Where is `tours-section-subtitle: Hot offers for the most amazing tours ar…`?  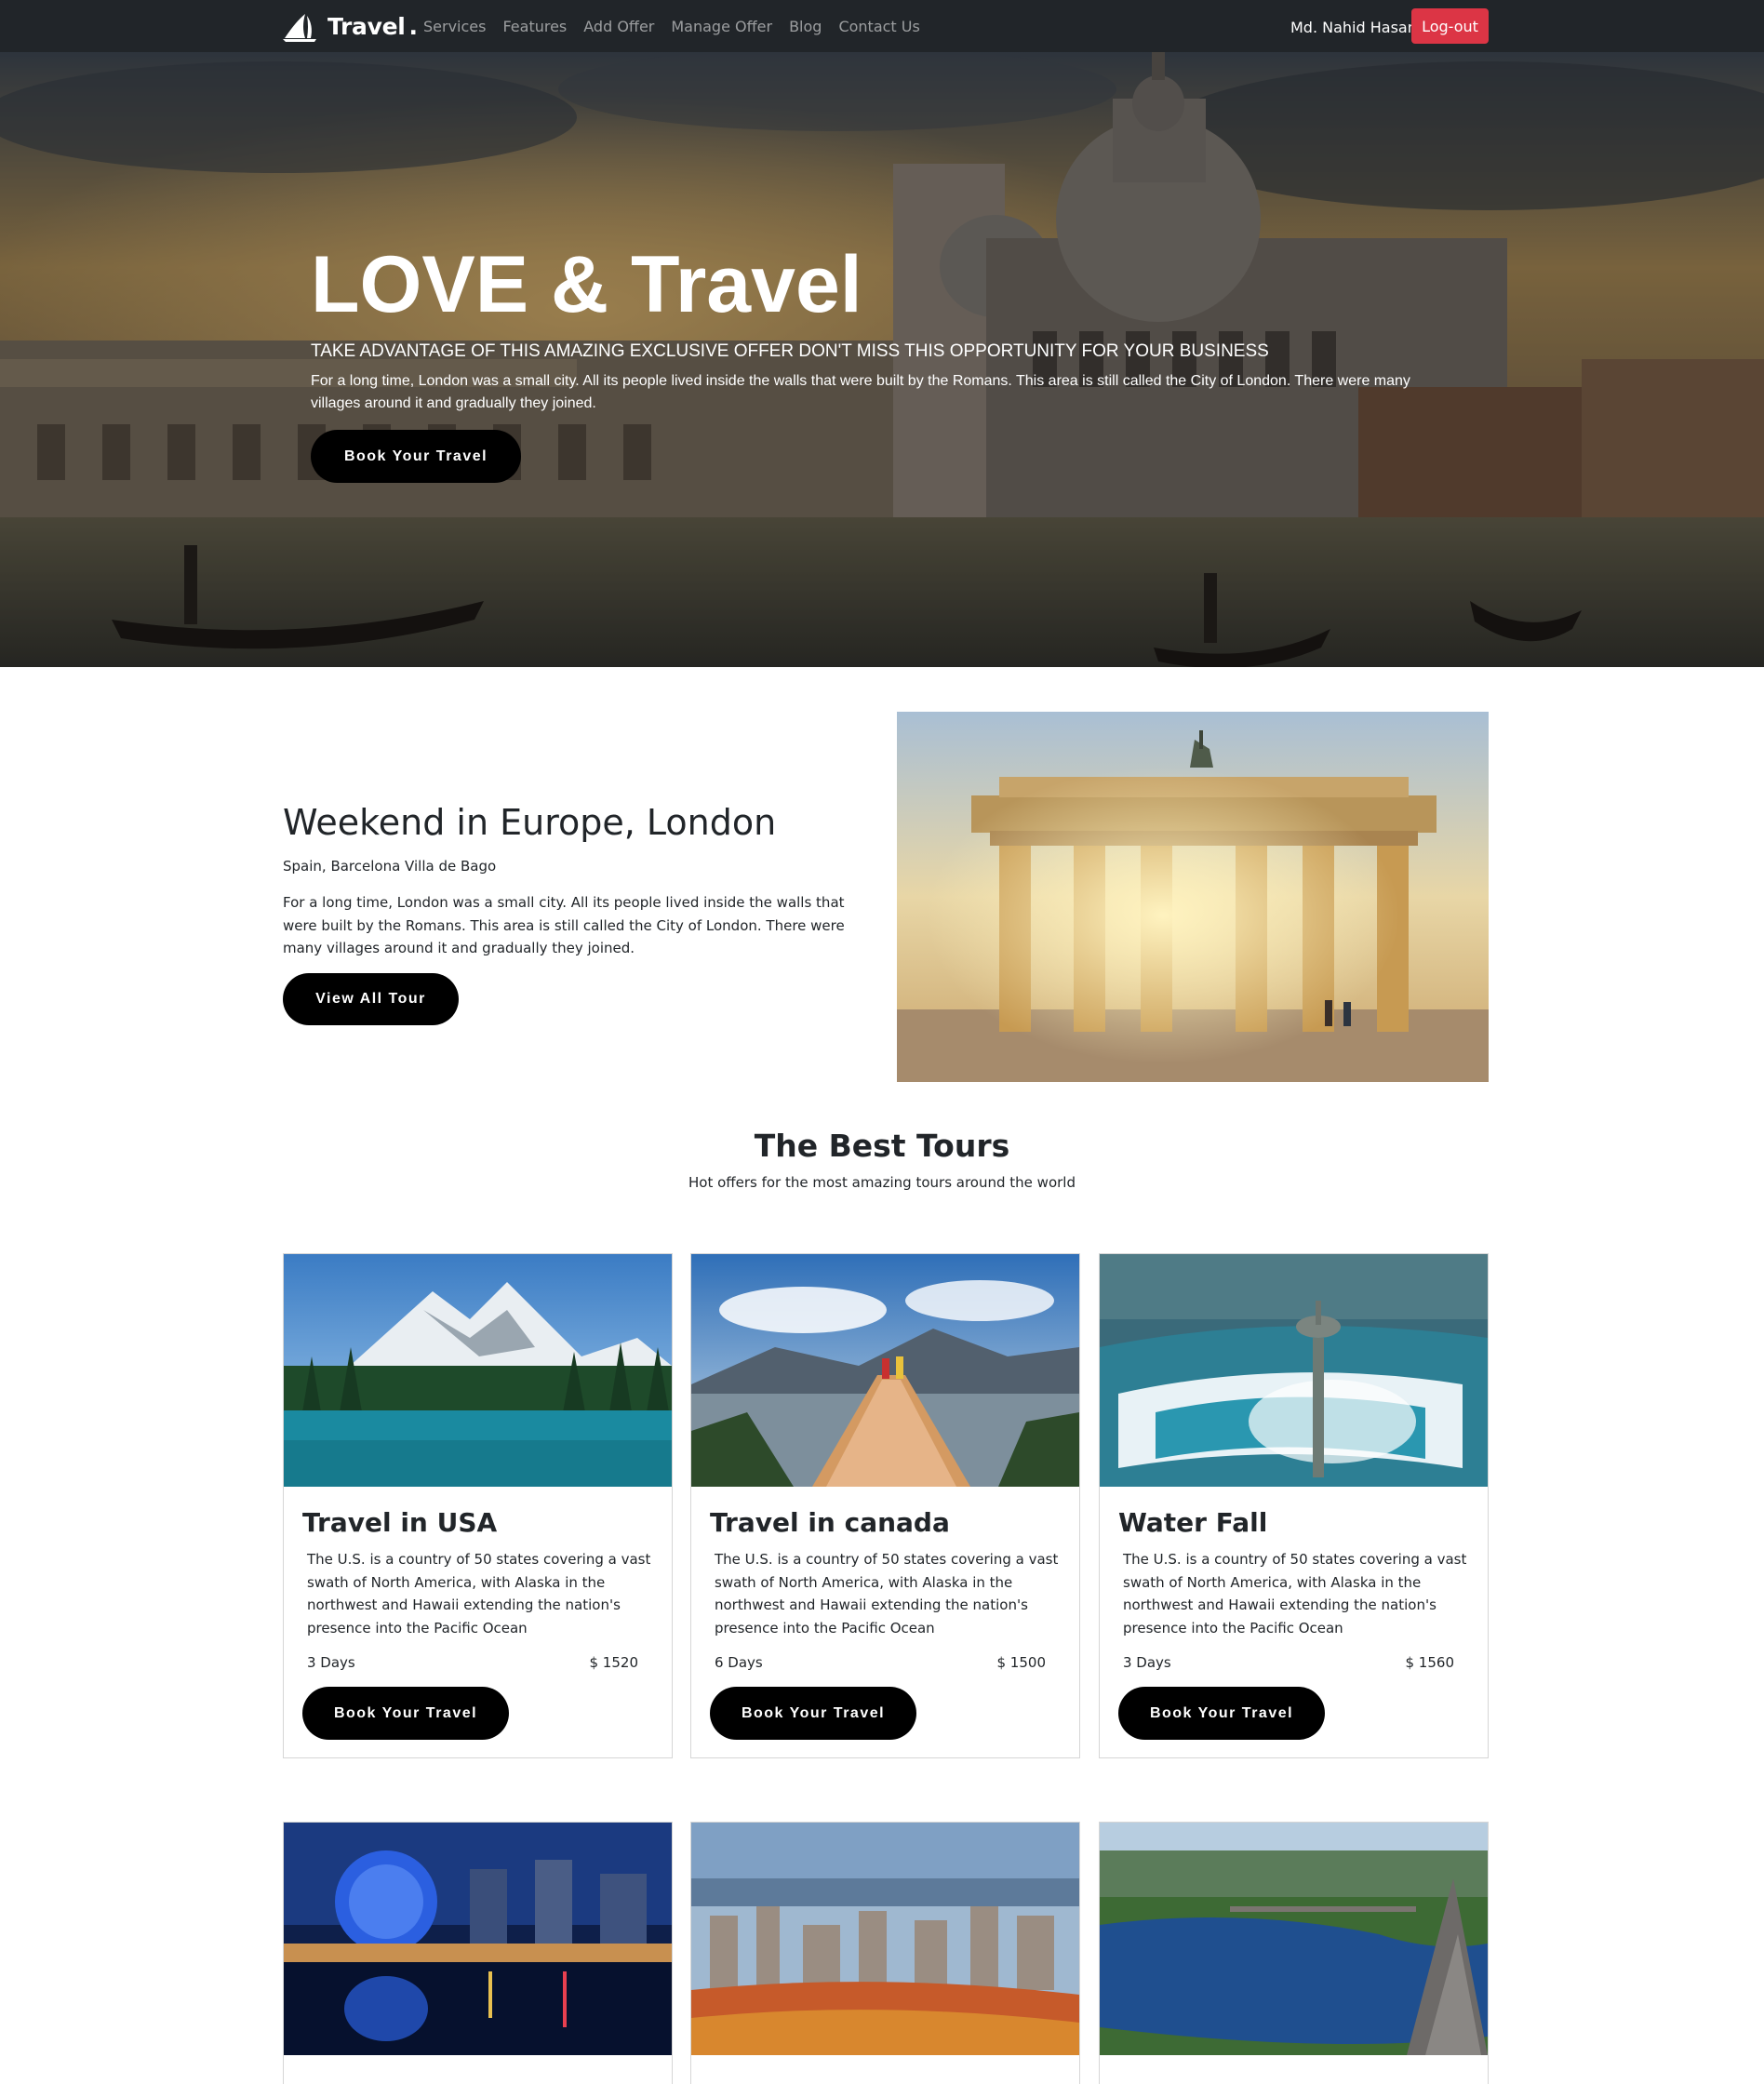 tours-section-subtitle: Hot offers for the most amazing tours ar… is located at coordinates (882, 1182).